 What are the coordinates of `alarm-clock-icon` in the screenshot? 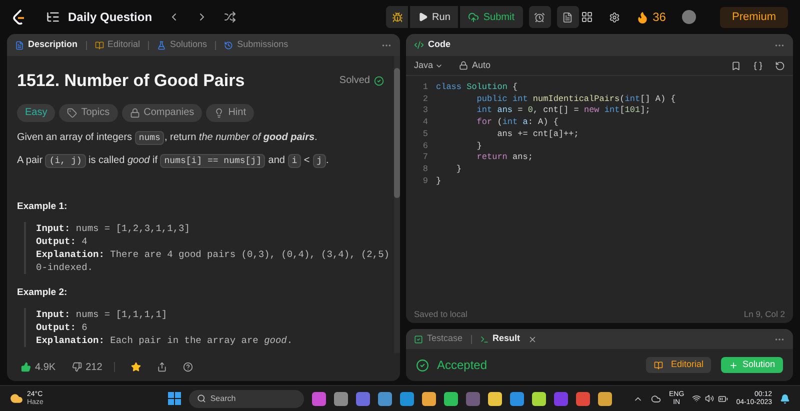 It's located at (540, 17).